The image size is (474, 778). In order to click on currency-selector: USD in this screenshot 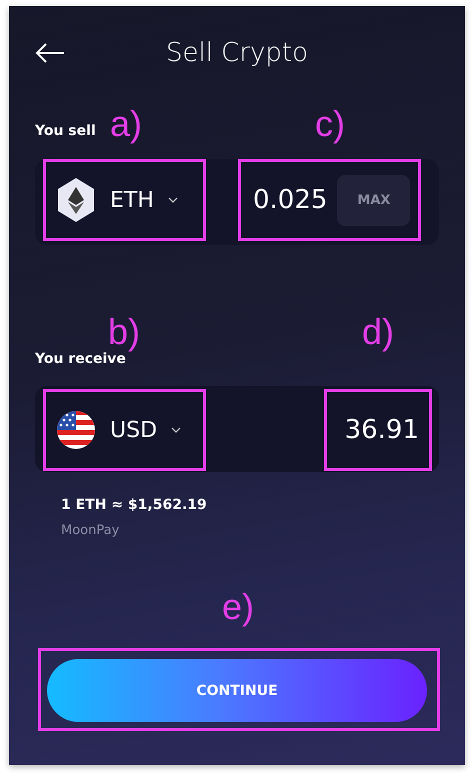, I will do `click(124, 430)`.